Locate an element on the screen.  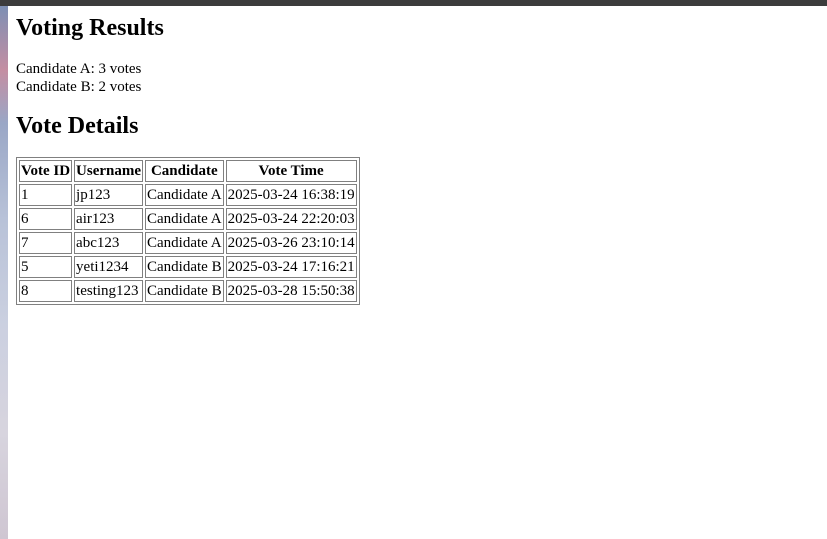
table-row: 6 air123 Candidate A 2025-03-24 22:20:03 is located at coordinates (188, 219).